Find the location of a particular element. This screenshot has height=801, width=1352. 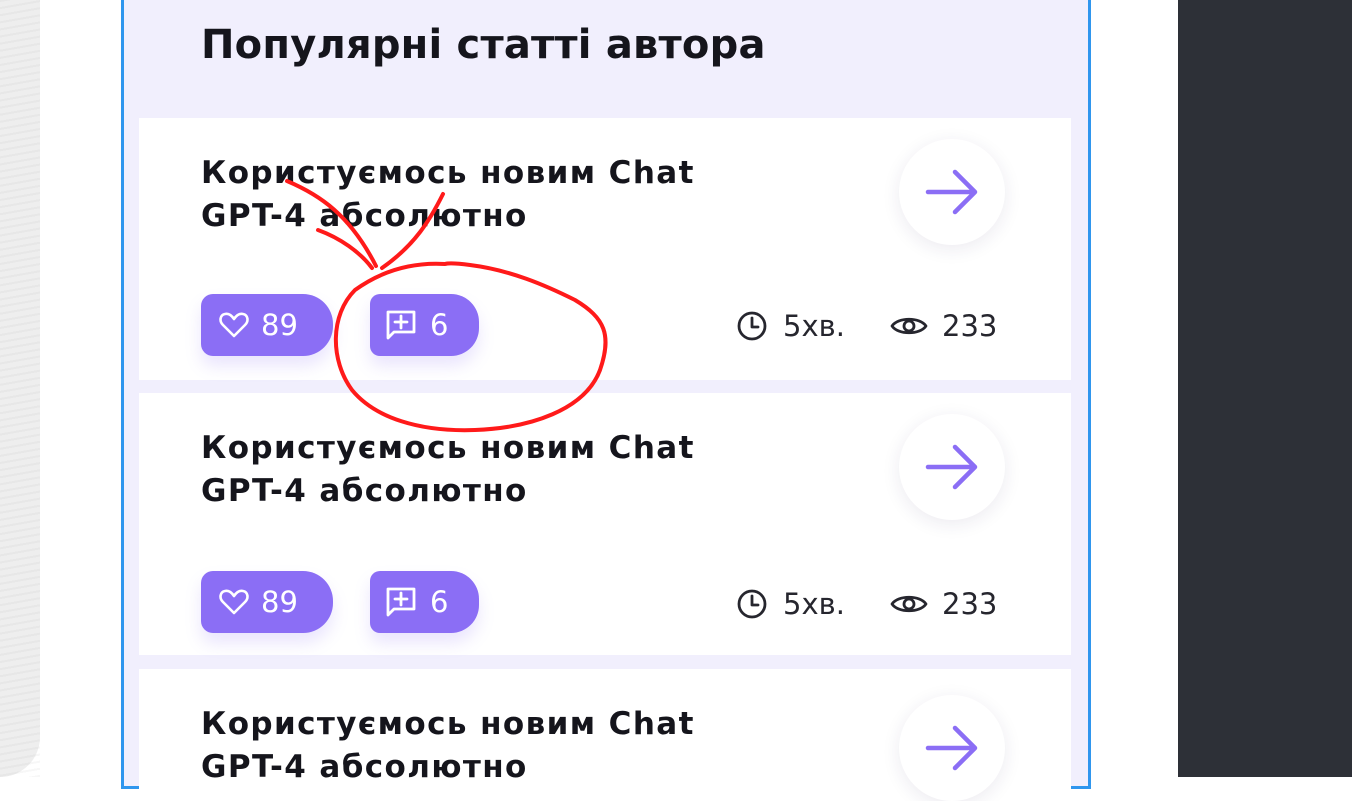

dark-side-panel is located at coordinates (1265, 388).